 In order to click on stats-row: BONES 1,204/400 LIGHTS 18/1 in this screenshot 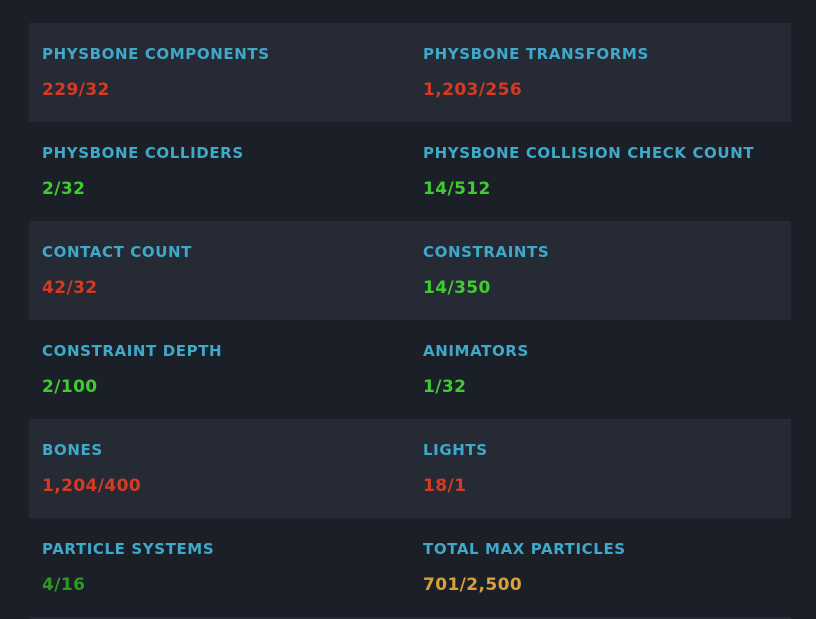, I will do `click(410, 468)`.